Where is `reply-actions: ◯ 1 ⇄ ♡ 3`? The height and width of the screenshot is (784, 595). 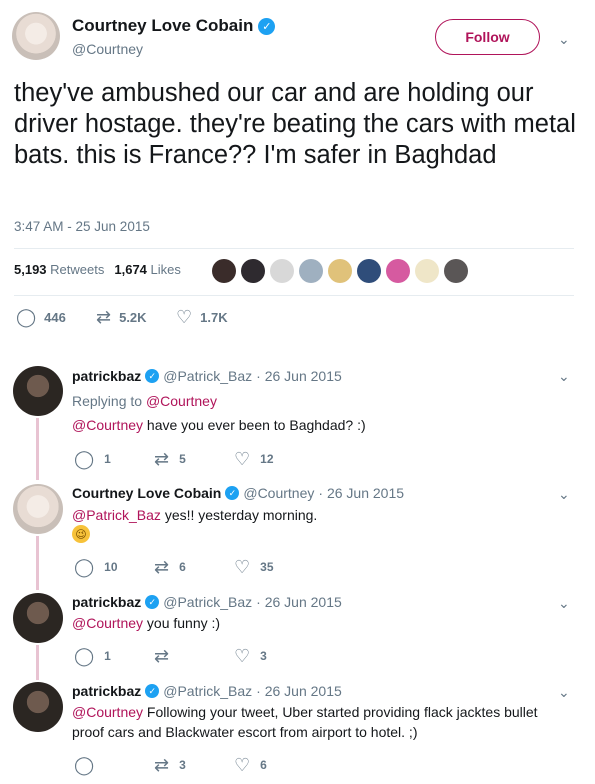
reply-actions: ◯ 1 ⇄ ♡ 3 is located at coordinates (170, 656).